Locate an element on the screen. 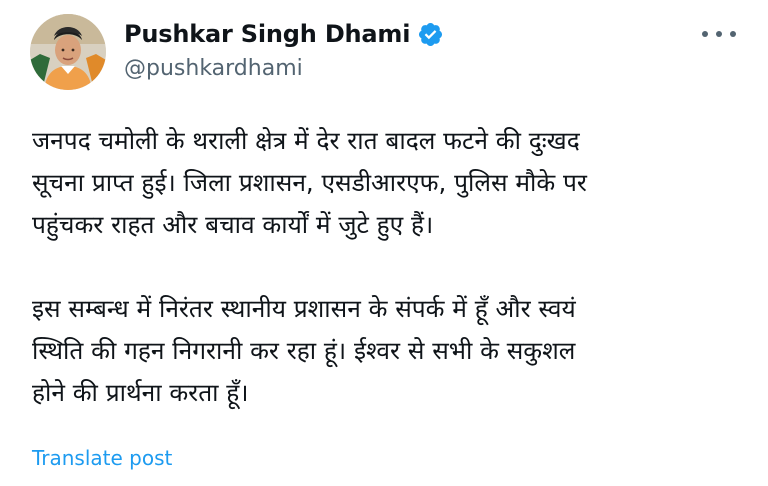  avatar is located at coordinates (68, 52).